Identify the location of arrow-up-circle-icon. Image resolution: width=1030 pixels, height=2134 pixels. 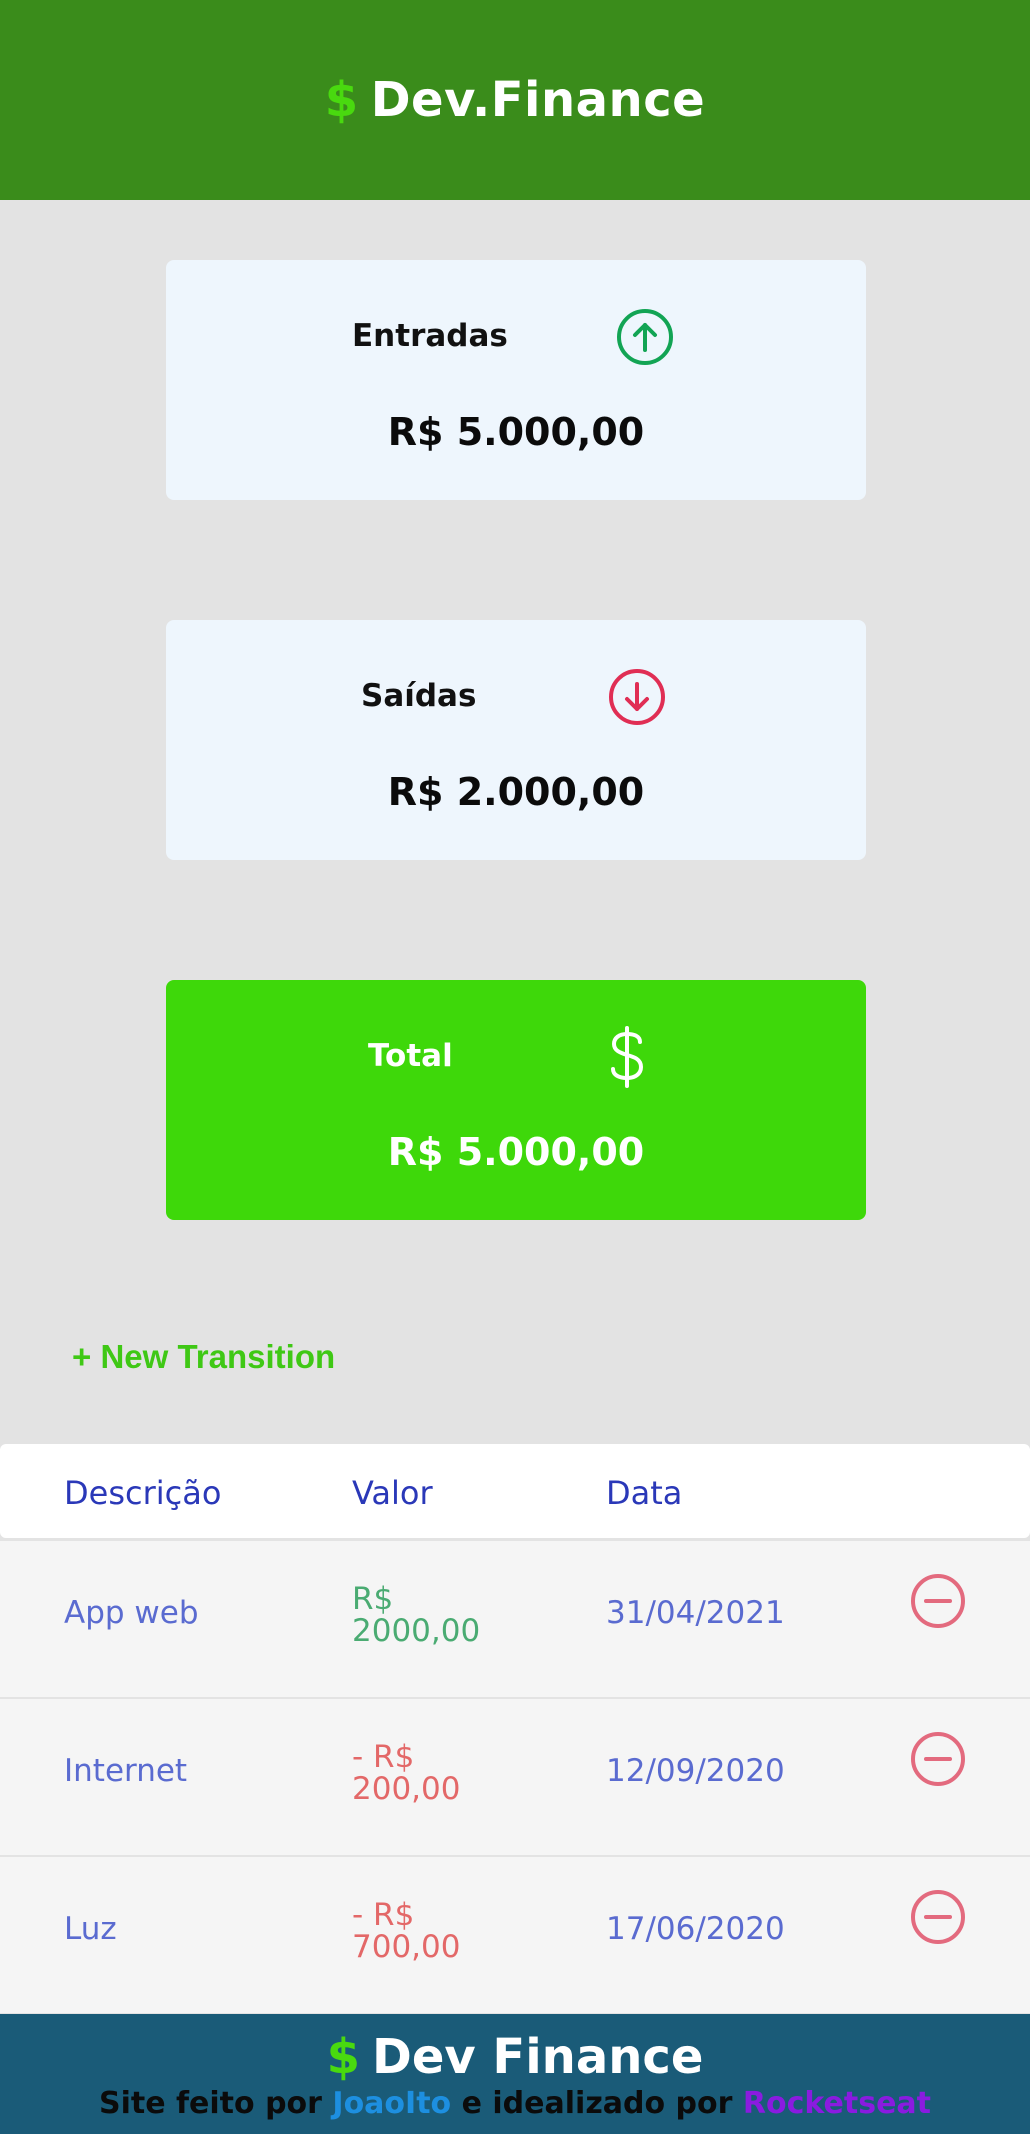
(645, 337).